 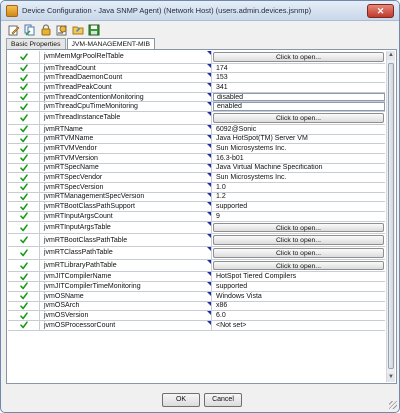 I want to click on table-row: jvmRTName 6092@Sonic, so click(x=196, y=129).